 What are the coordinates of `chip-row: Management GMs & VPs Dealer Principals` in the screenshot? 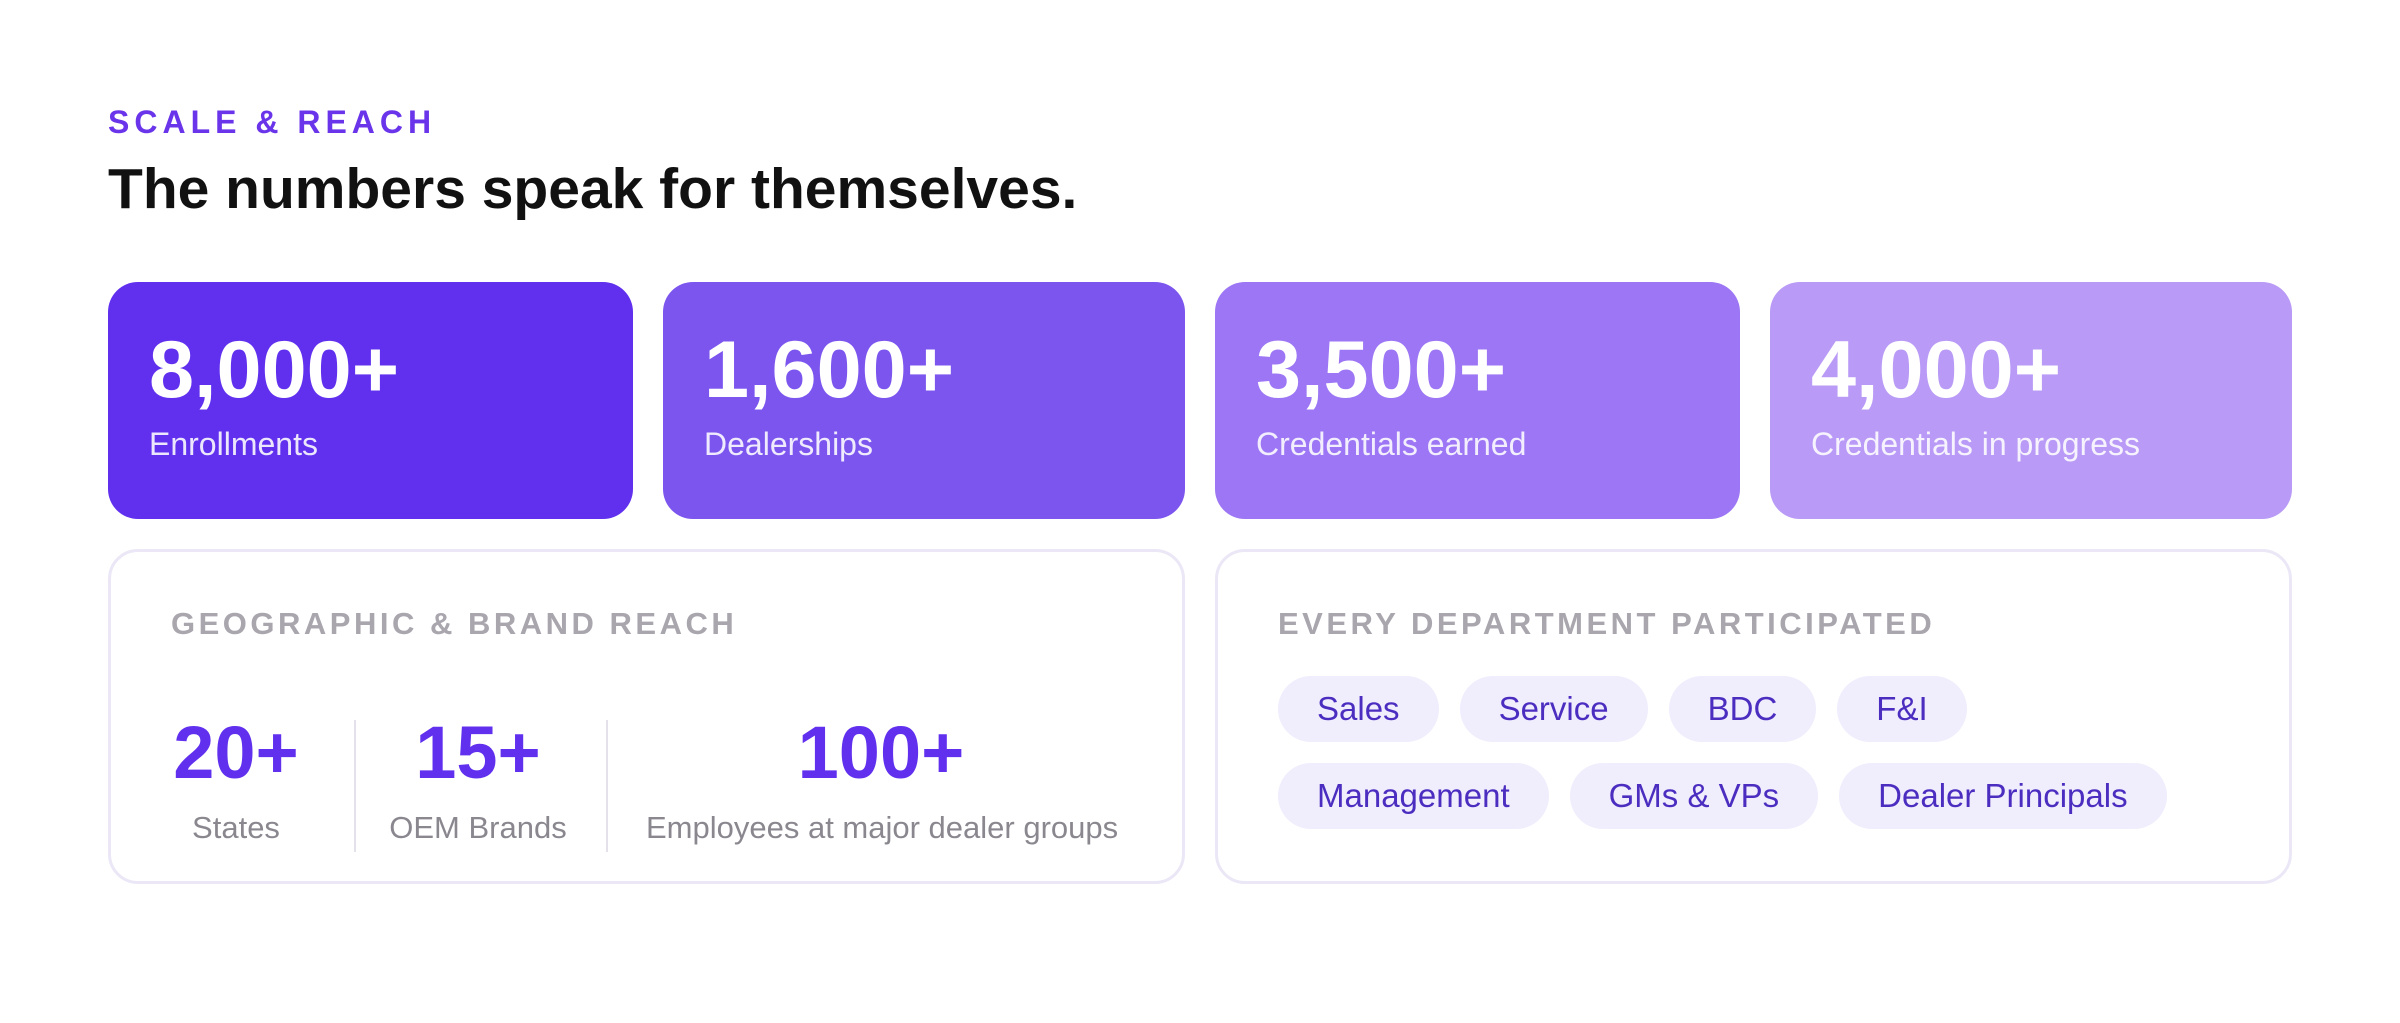 It's located at (1768, 796).